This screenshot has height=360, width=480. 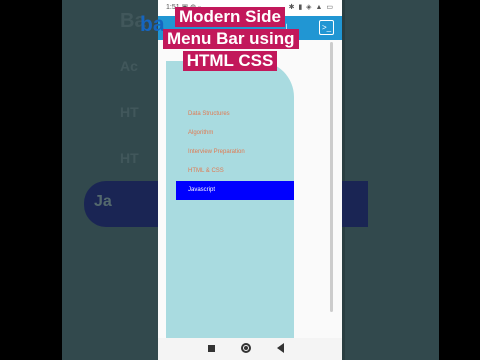 What do you see at coordinates (230, 61) in the screenshot?
I see `banner-line: HTML CSS` at bounding box center [230, 61].